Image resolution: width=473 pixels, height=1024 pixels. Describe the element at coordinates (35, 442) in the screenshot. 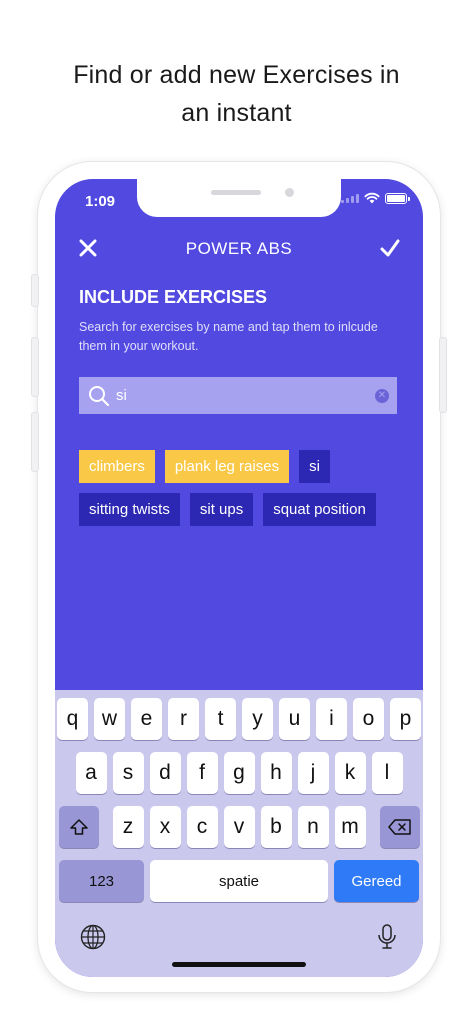

I see `phone-volume-down-button` at that location.